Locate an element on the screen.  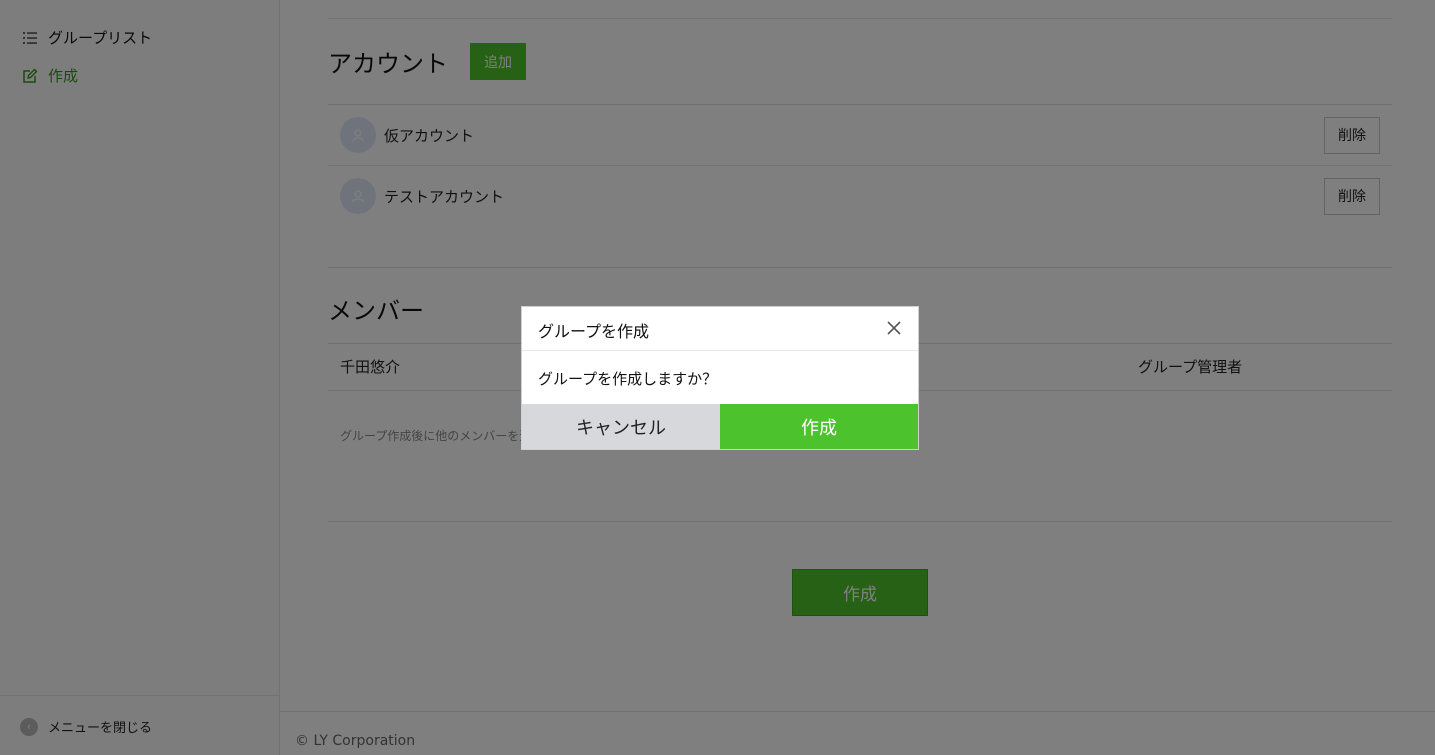
cancel-button: キャンセル is located at coordinates (621, 426).